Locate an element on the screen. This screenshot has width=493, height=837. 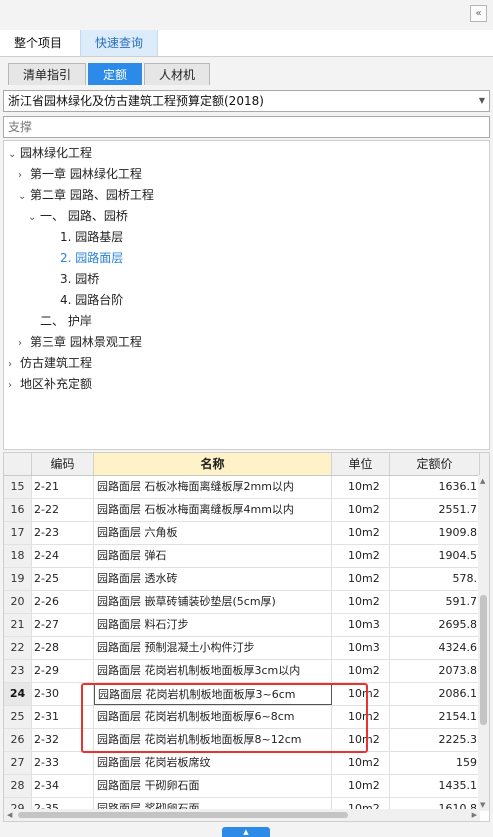
row-price: 2086.1 is located at coordinates (435, 694).